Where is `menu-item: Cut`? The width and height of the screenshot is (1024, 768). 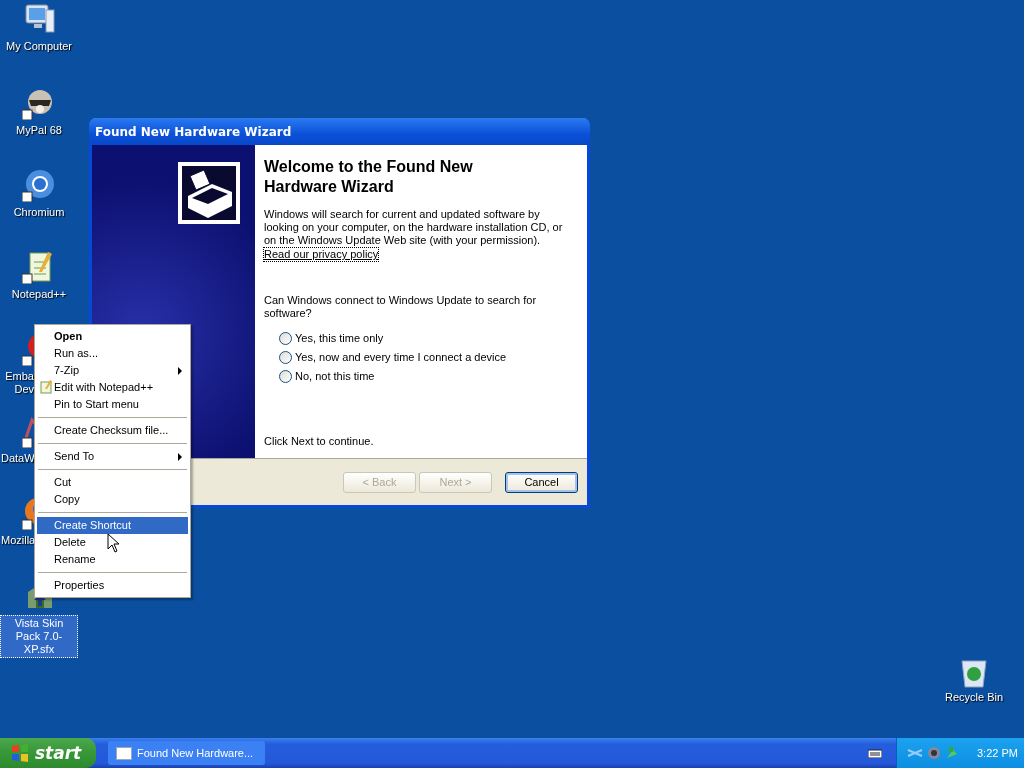
menu-item: Cut is located at coordinates (112, 482).